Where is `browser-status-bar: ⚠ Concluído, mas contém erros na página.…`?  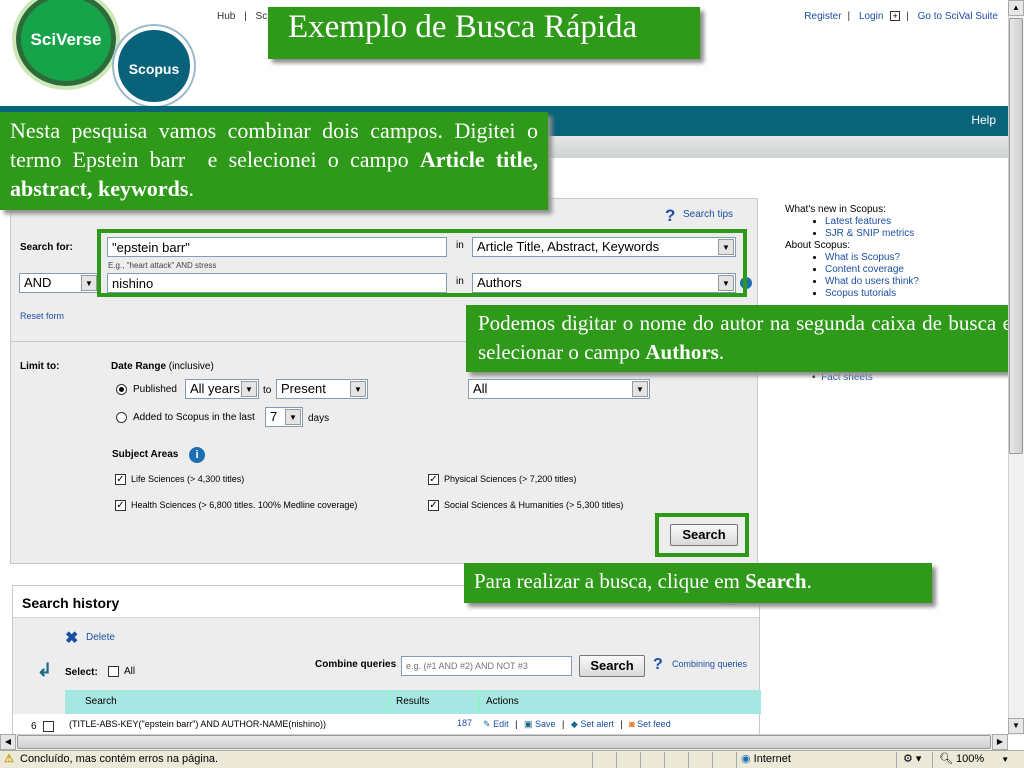
browser-status-bar: ⚠ Concluído, mas contém erros na página.… is located at coordinates (512, 759).